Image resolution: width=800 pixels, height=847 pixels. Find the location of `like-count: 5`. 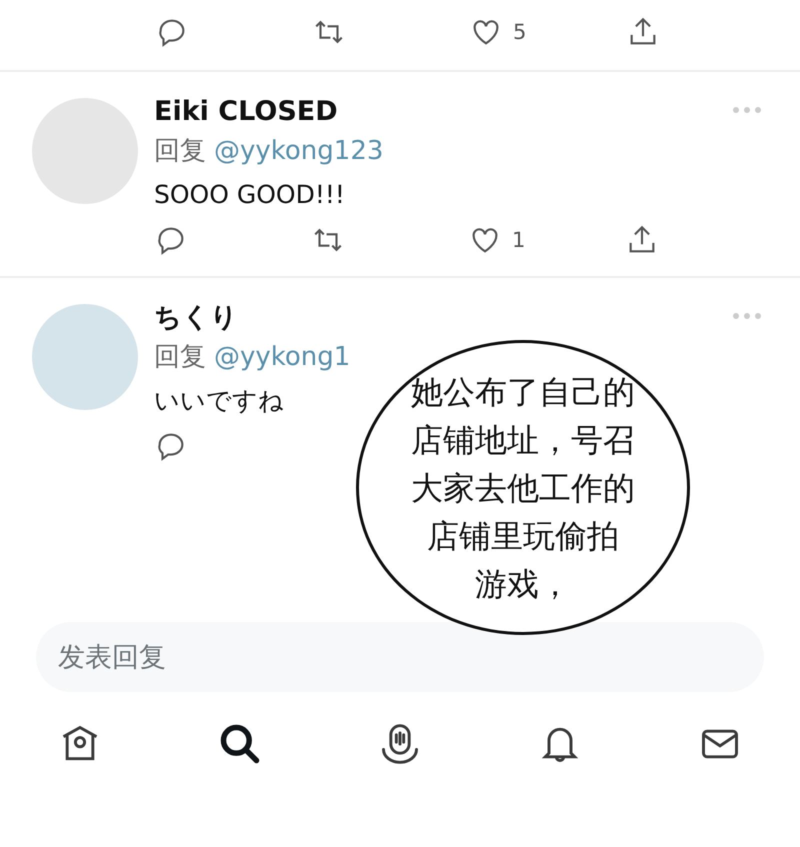

like-count: 5 is located at coordinates (519, 32).